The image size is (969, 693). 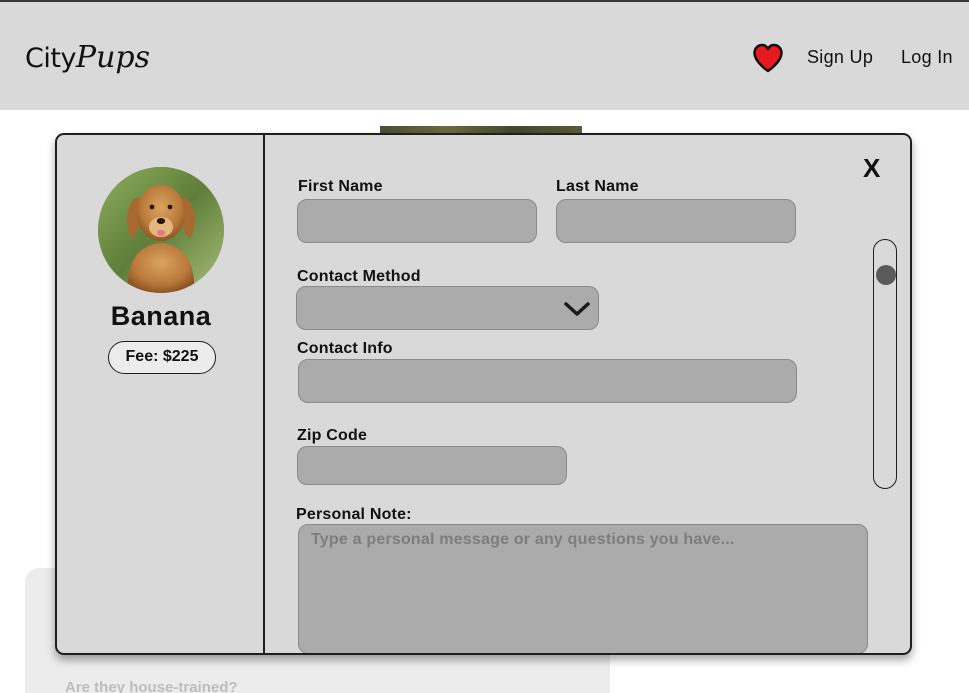 I want to click on heart-icon, so click(x=768, y=58).